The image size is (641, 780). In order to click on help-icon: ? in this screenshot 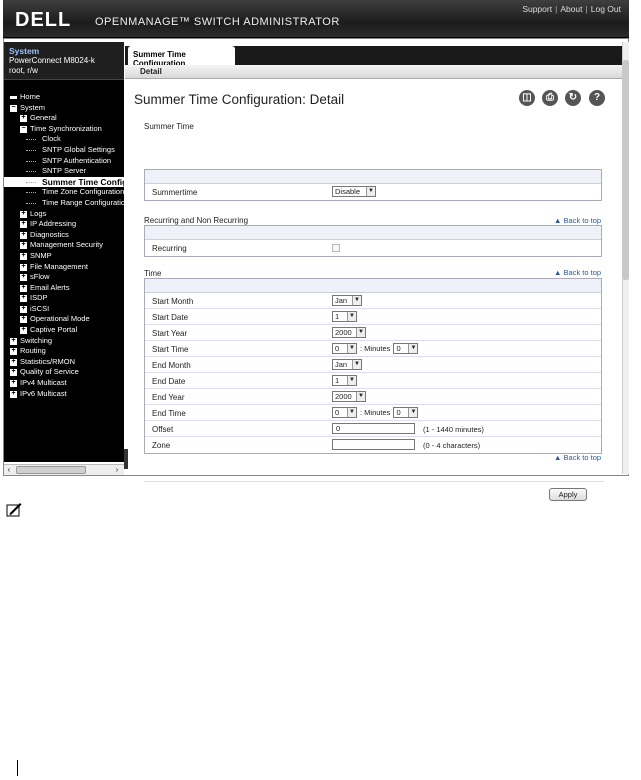, I will do `click(597, 98)`.